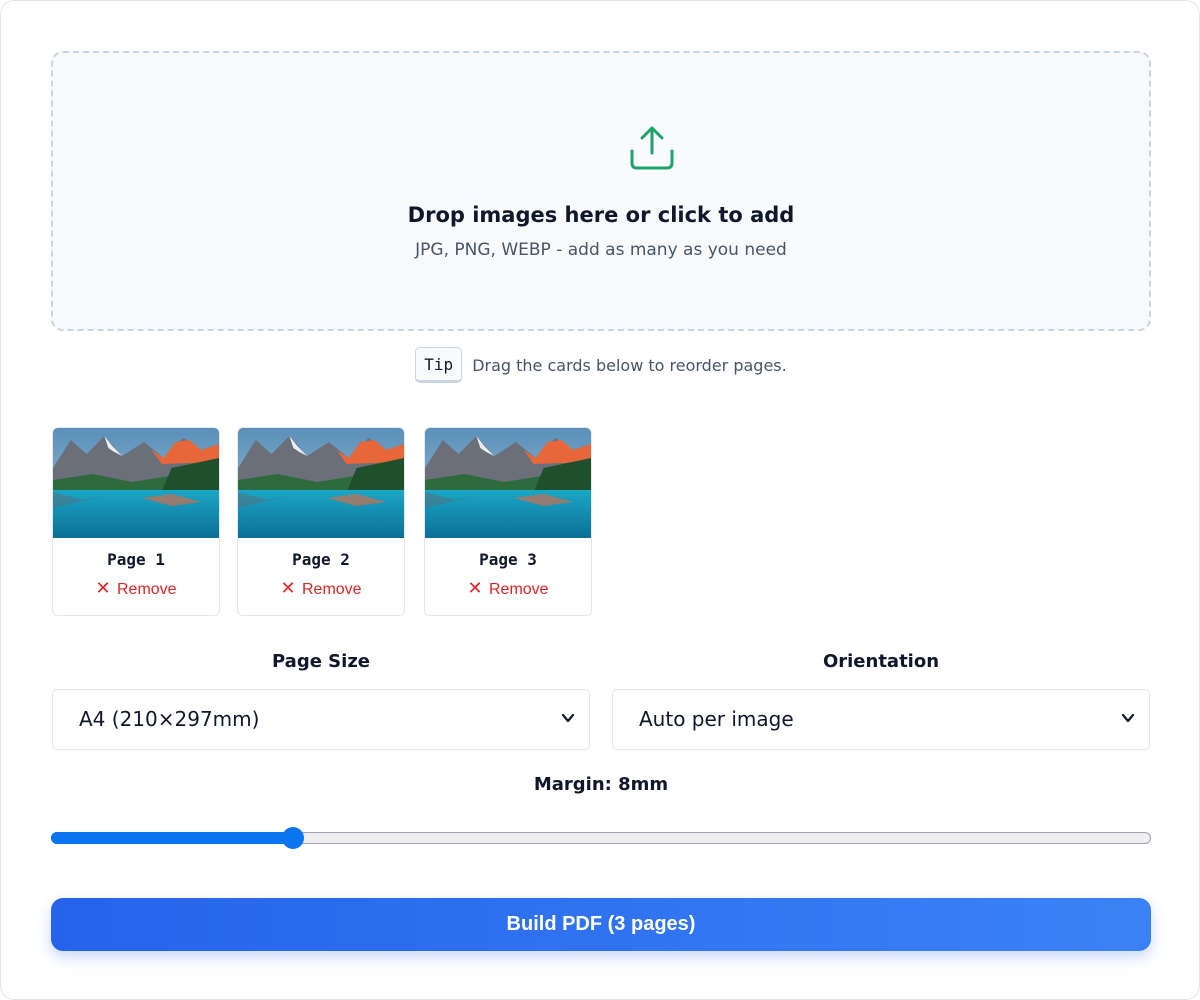 The image size is (1200, 1000). I want to click on tip-text: Drag the cards below to reorder pages., so click(629, 365).